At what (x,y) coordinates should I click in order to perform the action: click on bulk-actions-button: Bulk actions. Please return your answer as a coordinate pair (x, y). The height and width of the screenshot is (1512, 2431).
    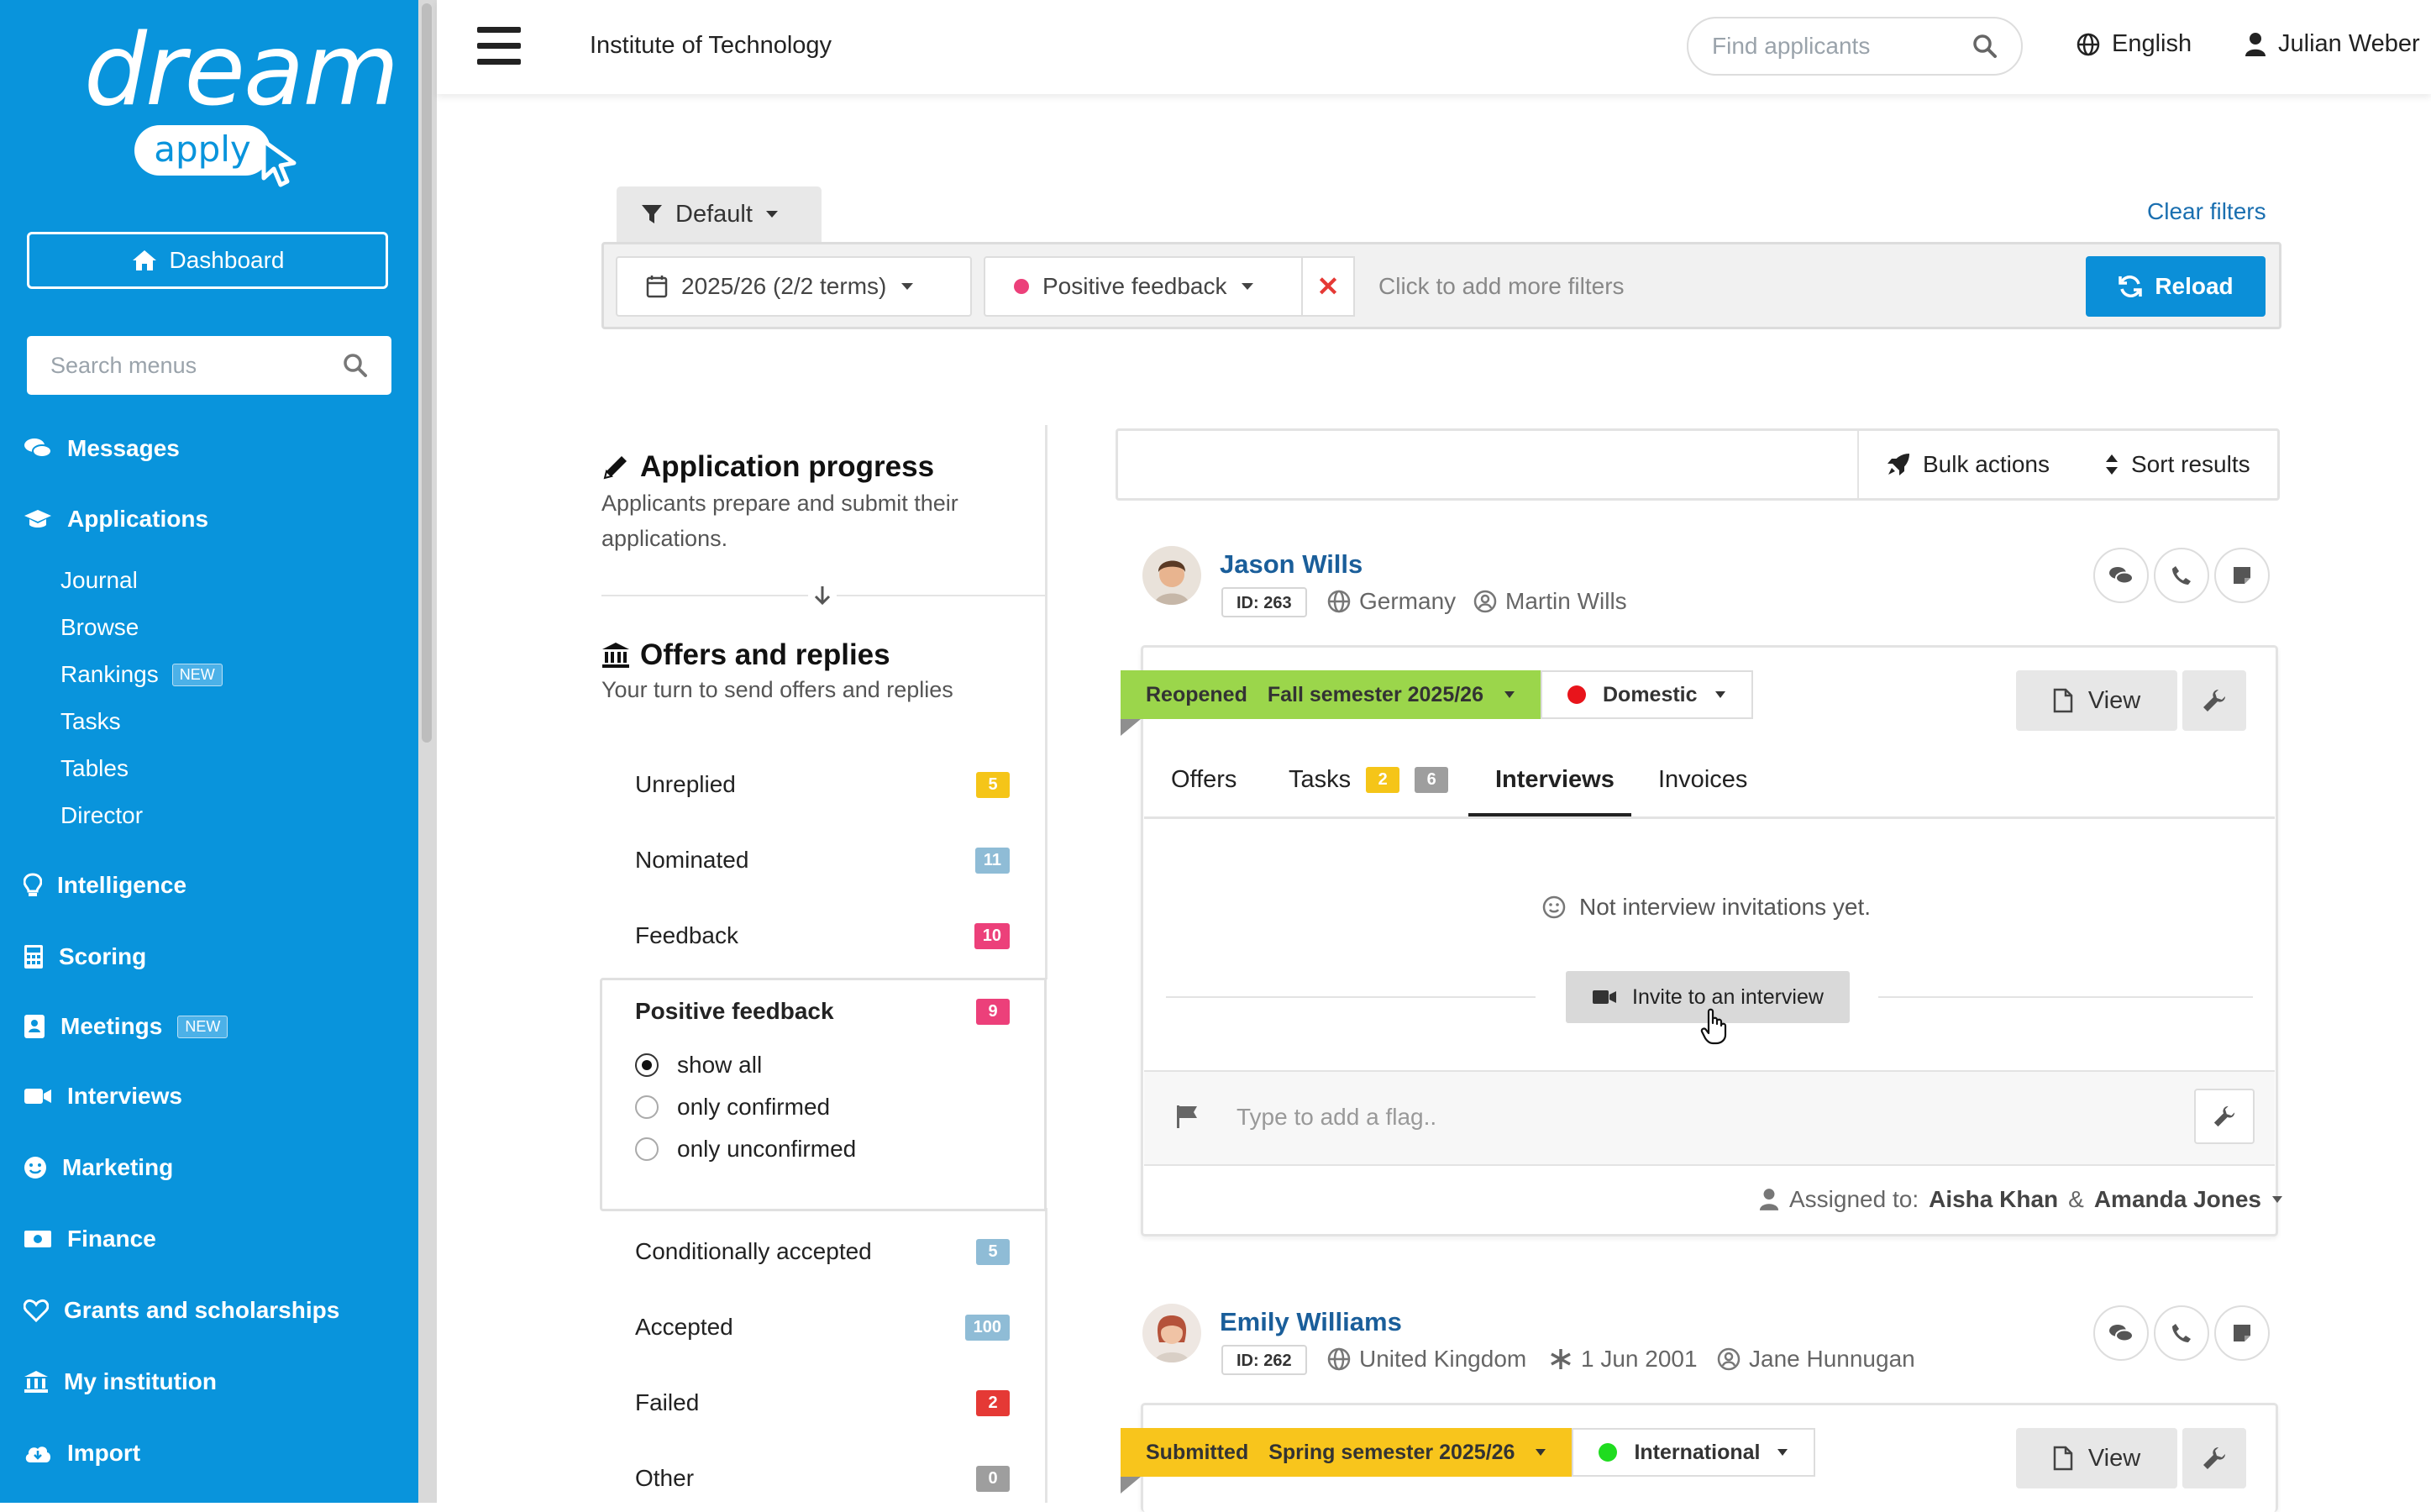
    Looking at the image, I should click on (1968, 464).